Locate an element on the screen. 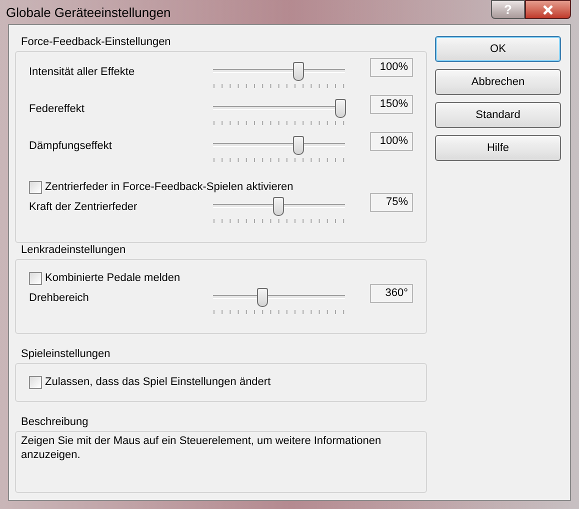  slider-label: Dämpfungseffekt is located at coordinates (71, 146).